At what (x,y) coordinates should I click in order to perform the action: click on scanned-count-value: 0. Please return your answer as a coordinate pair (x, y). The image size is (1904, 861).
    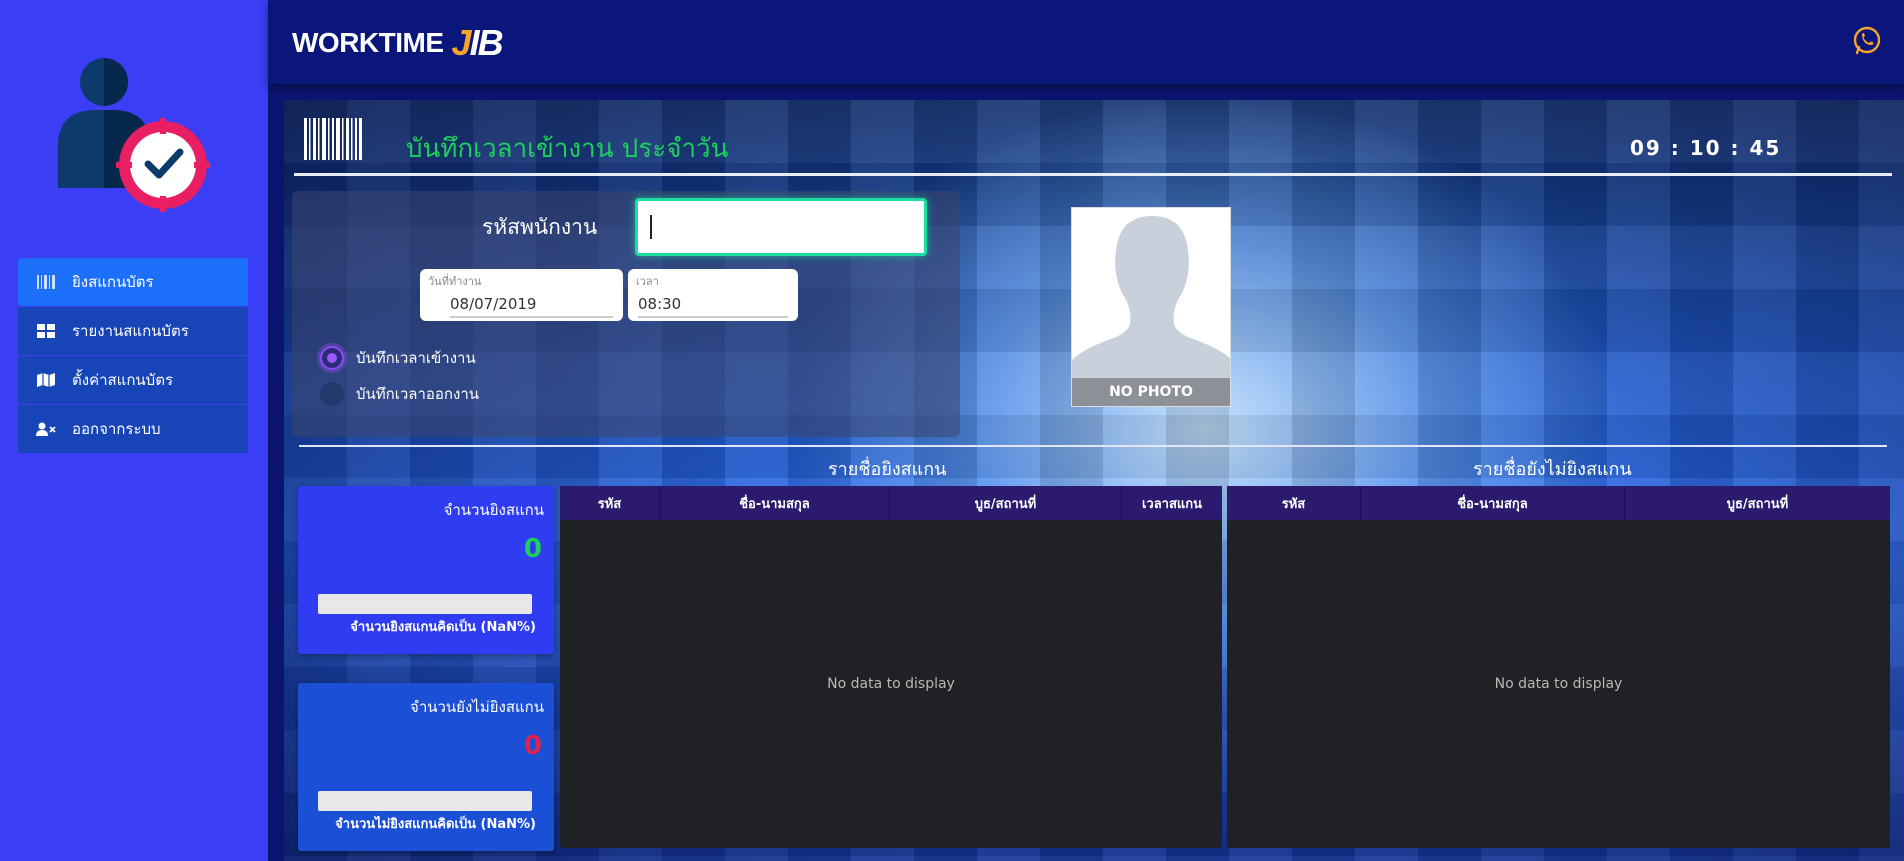
    Looking at the image, I should click on (532, 549).